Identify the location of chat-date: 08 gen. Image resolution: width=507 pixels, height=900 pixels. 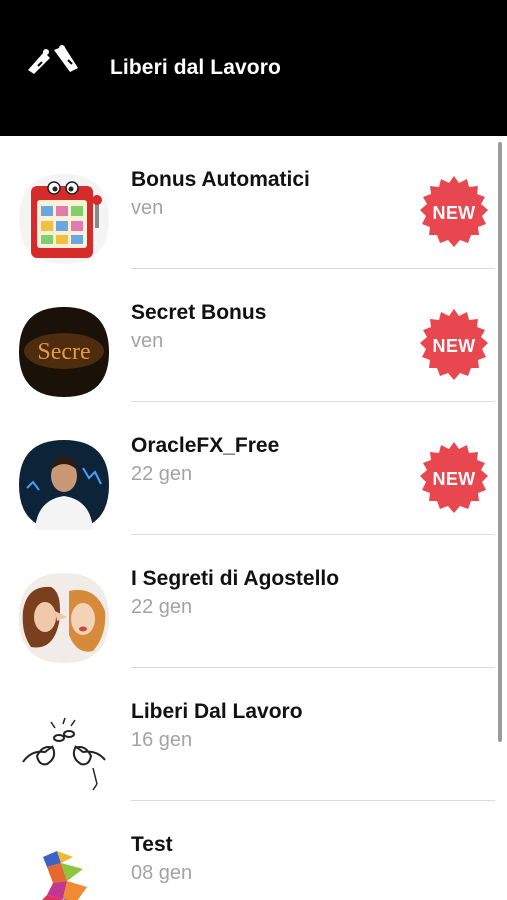
(162, 873).